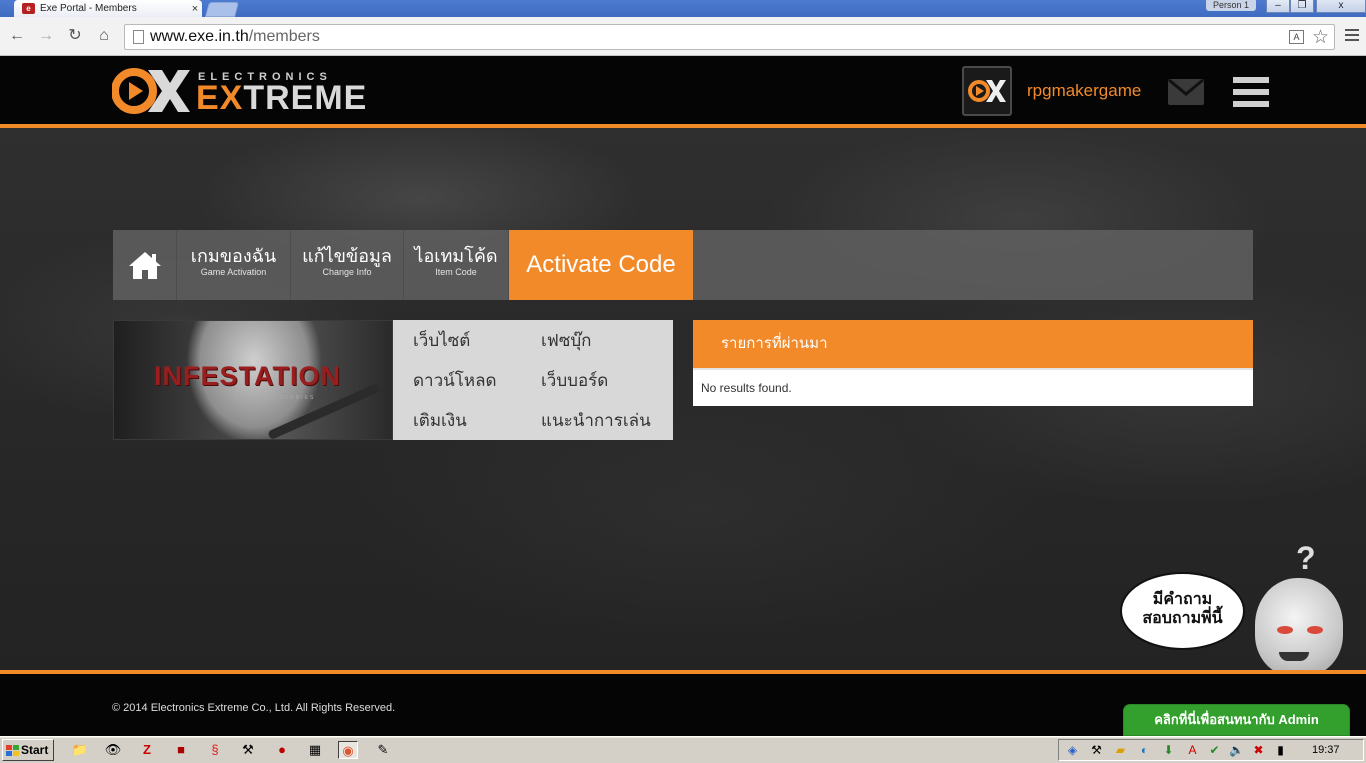 Image resolution: width=1366 pixels, height=763 pixels. I want to click on site-favicon: e, so click(28, 8).